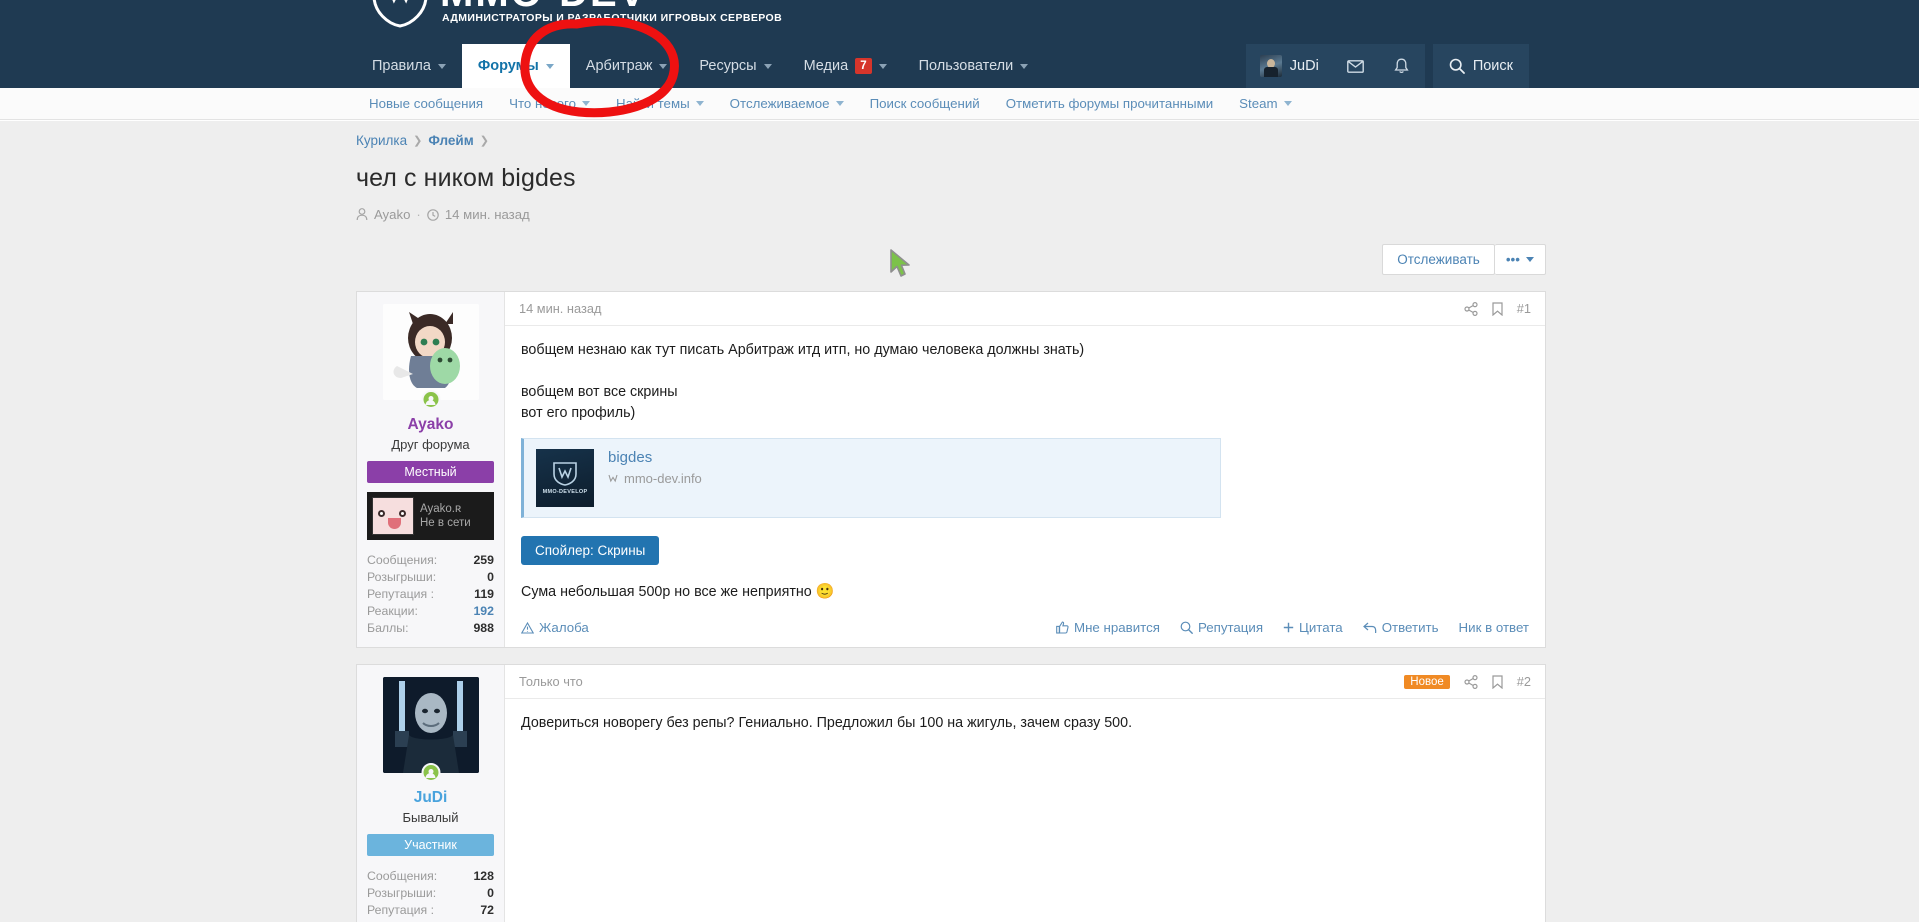 This screenshot has width=1919, height=922. What do you see at coordinates (1524, 681) in the screenshot?
I see `post-number: #2` at bounding box center [1524, 681].